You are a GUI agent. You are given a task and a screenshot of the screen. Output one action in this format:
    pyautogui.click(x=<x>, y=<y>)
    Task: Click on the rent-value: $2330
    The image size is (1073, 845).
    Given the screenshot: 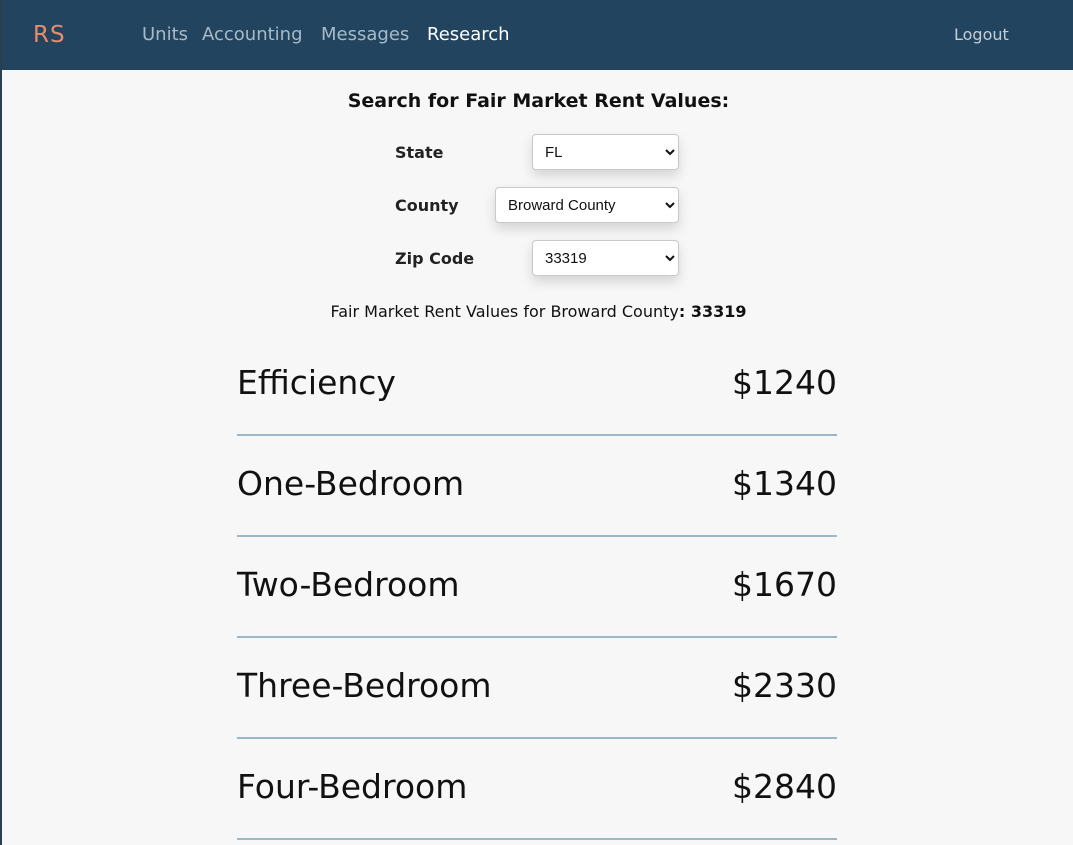 What is the action you would take?
    pyautogui.click(x=784, y=685)
    